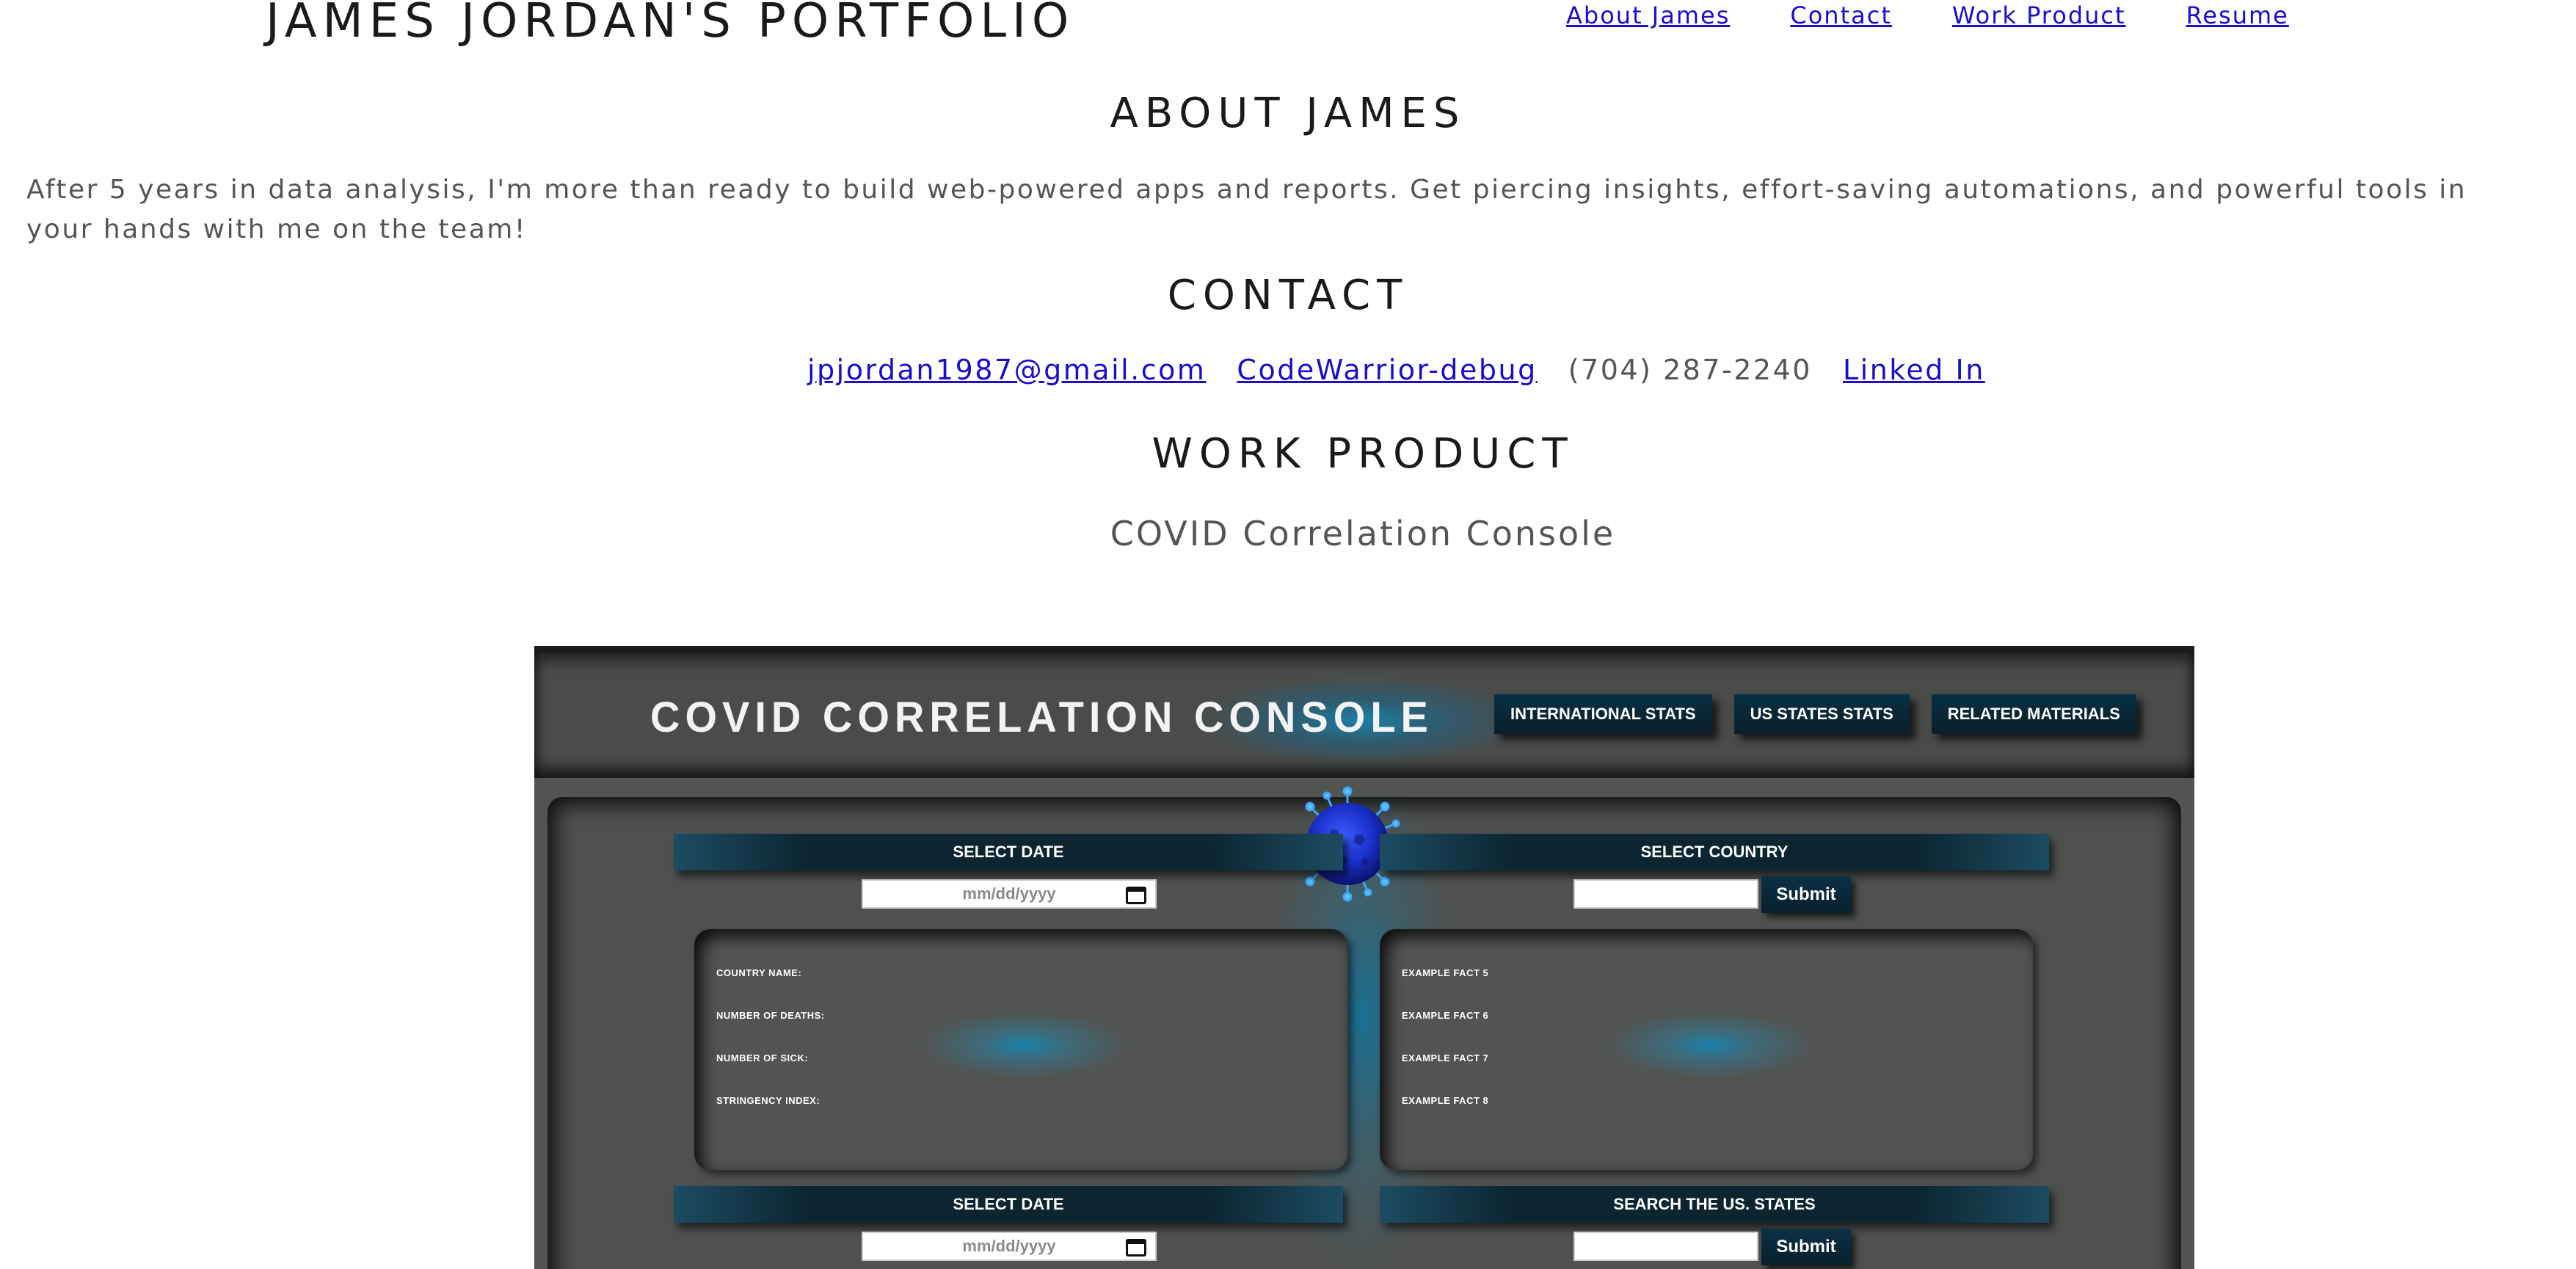 The width and height of the screenshot is (2576, 1269). What do you see at coordinates (1445, 1057) in the screenshot?
I see `fact-label: EXAMPLE FACT 7` at bounding box center [1445, 1057].